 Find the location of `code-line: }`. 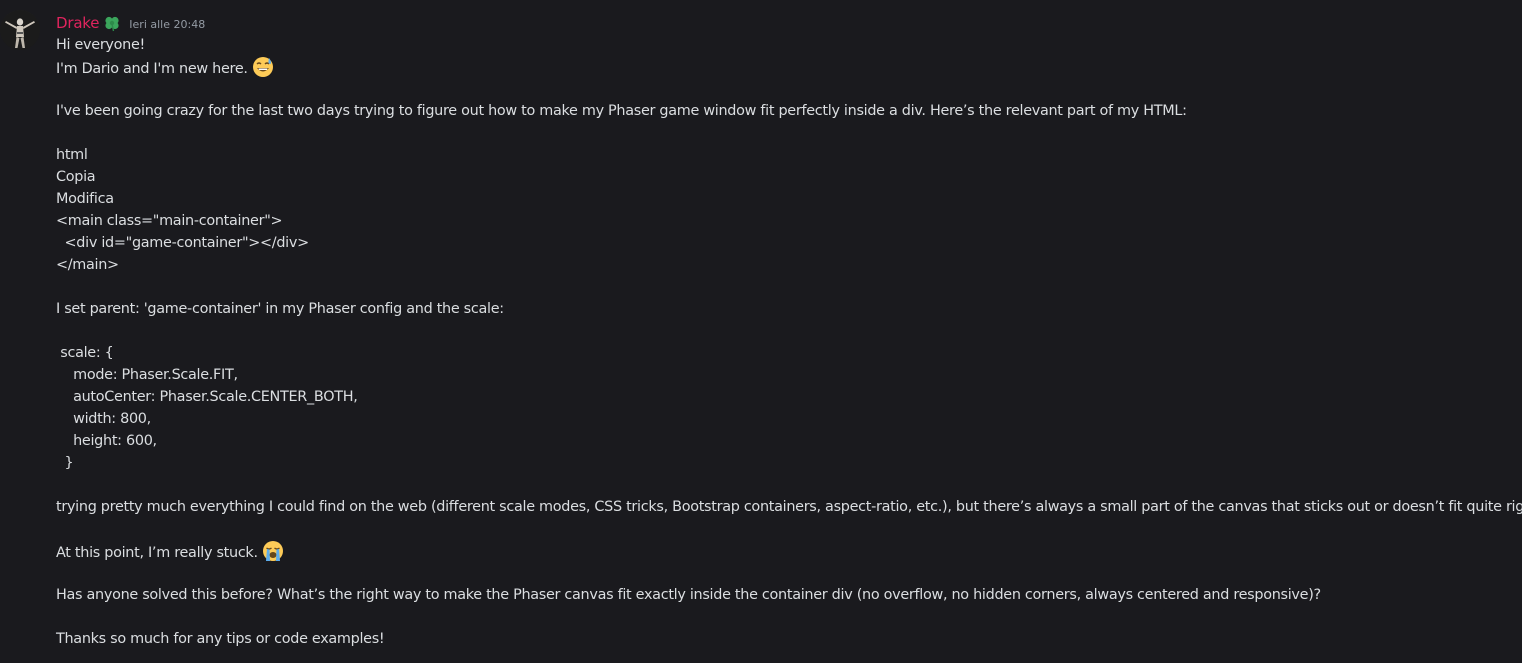

code-line: } is located at coordinates (65, 463).